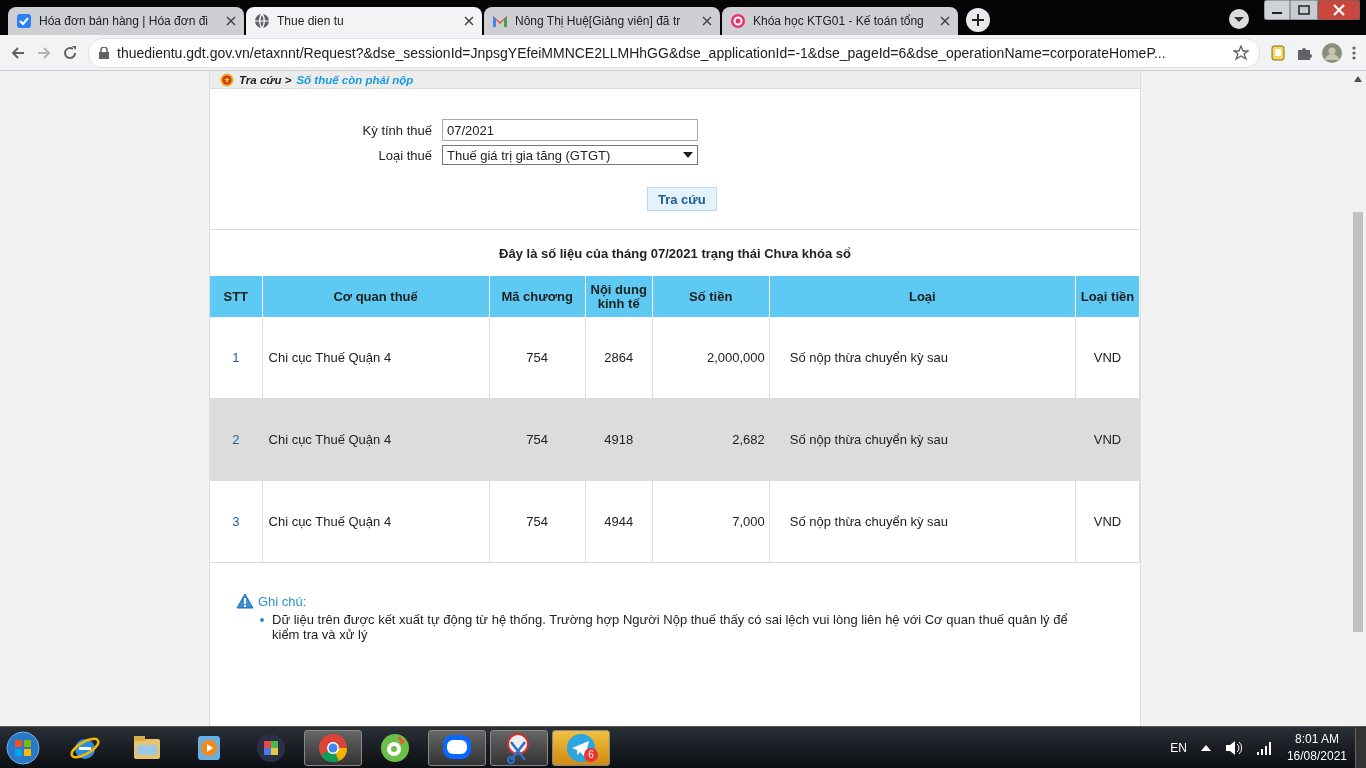 The image size is (1366, 768). I want to click on language-indicator: EN, so click(1178, 747).